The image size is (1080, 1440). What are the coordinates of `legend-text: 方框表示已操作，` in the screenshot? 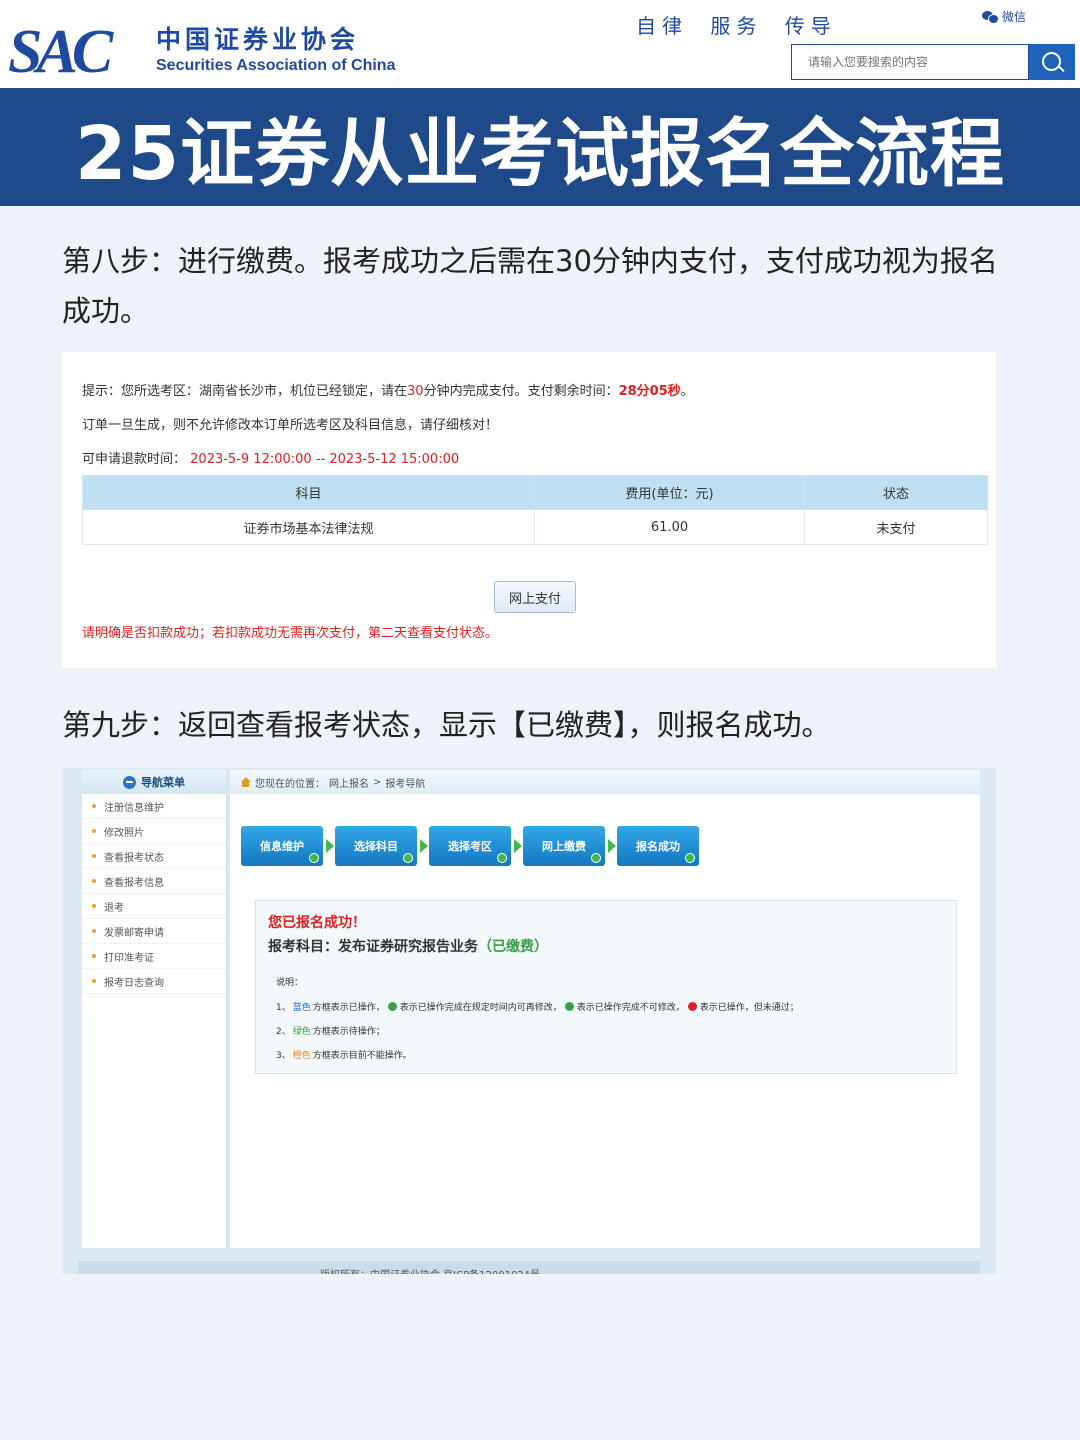 It's located at (348, 1008).